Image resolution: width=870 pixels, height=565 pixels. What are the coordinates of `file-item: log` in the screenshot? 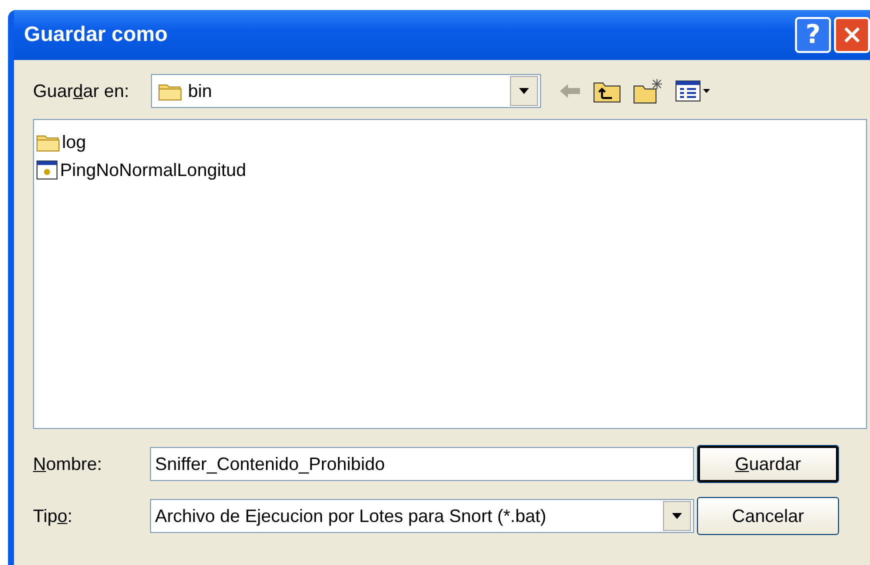 It's located at (62, 142).